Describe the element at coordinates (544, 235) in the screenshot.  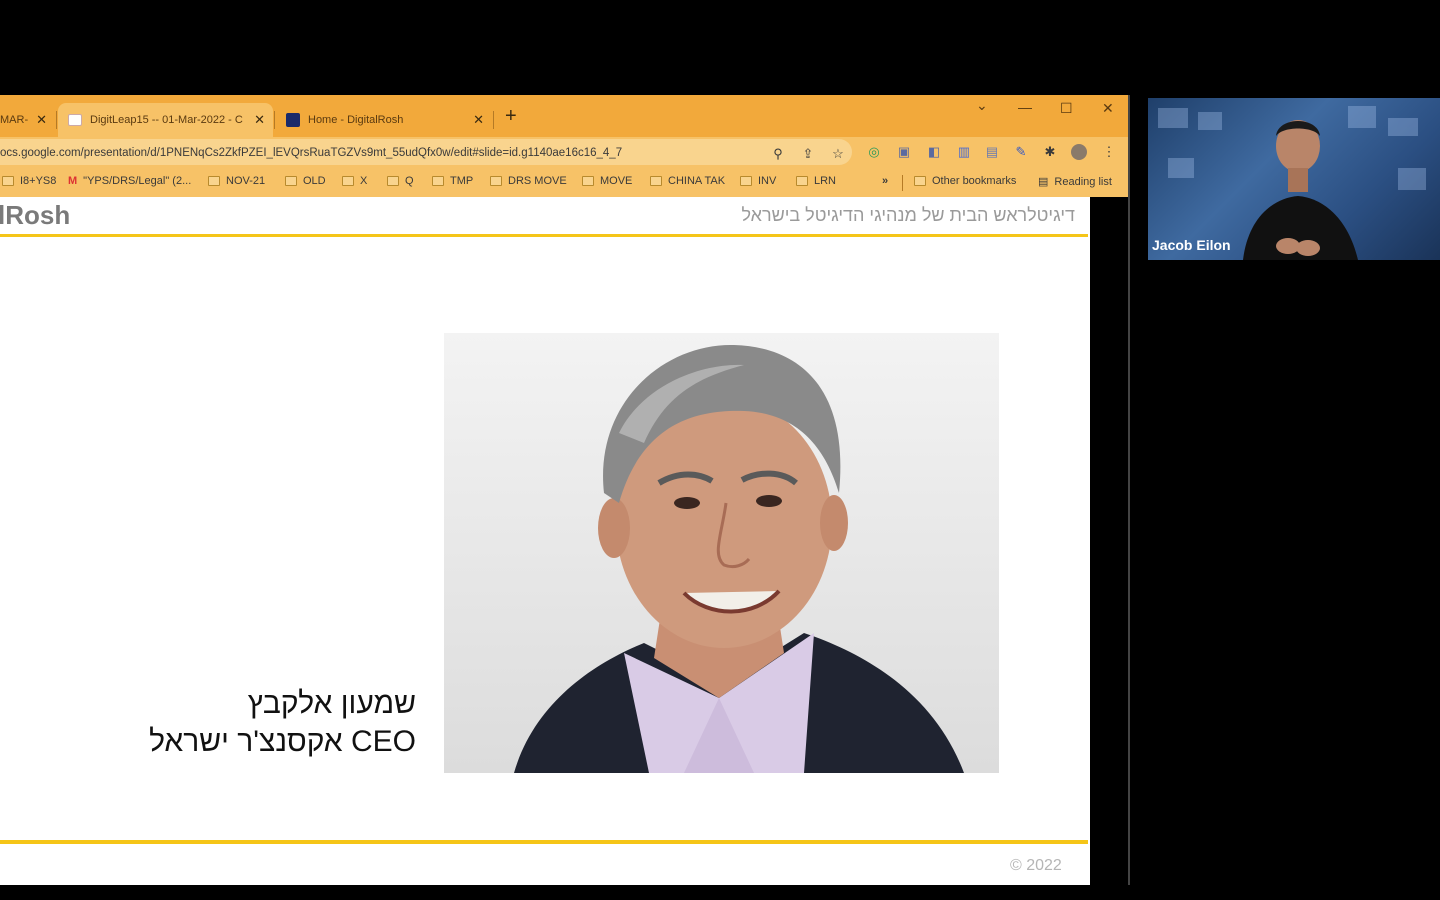
I see `slide-top-rule` at that location.